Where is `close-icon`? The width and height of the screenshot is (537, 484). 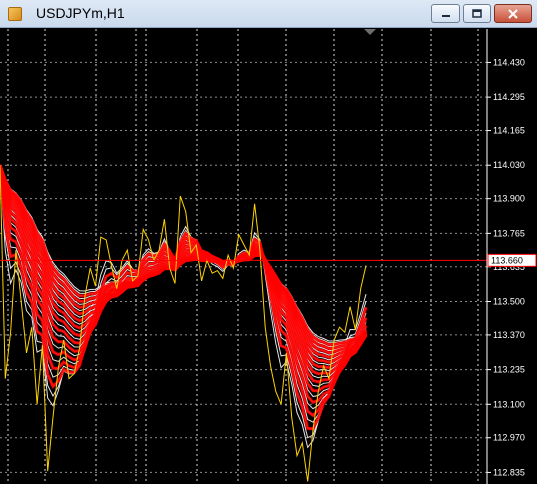 close-icon is located at coordinates (513, 13).